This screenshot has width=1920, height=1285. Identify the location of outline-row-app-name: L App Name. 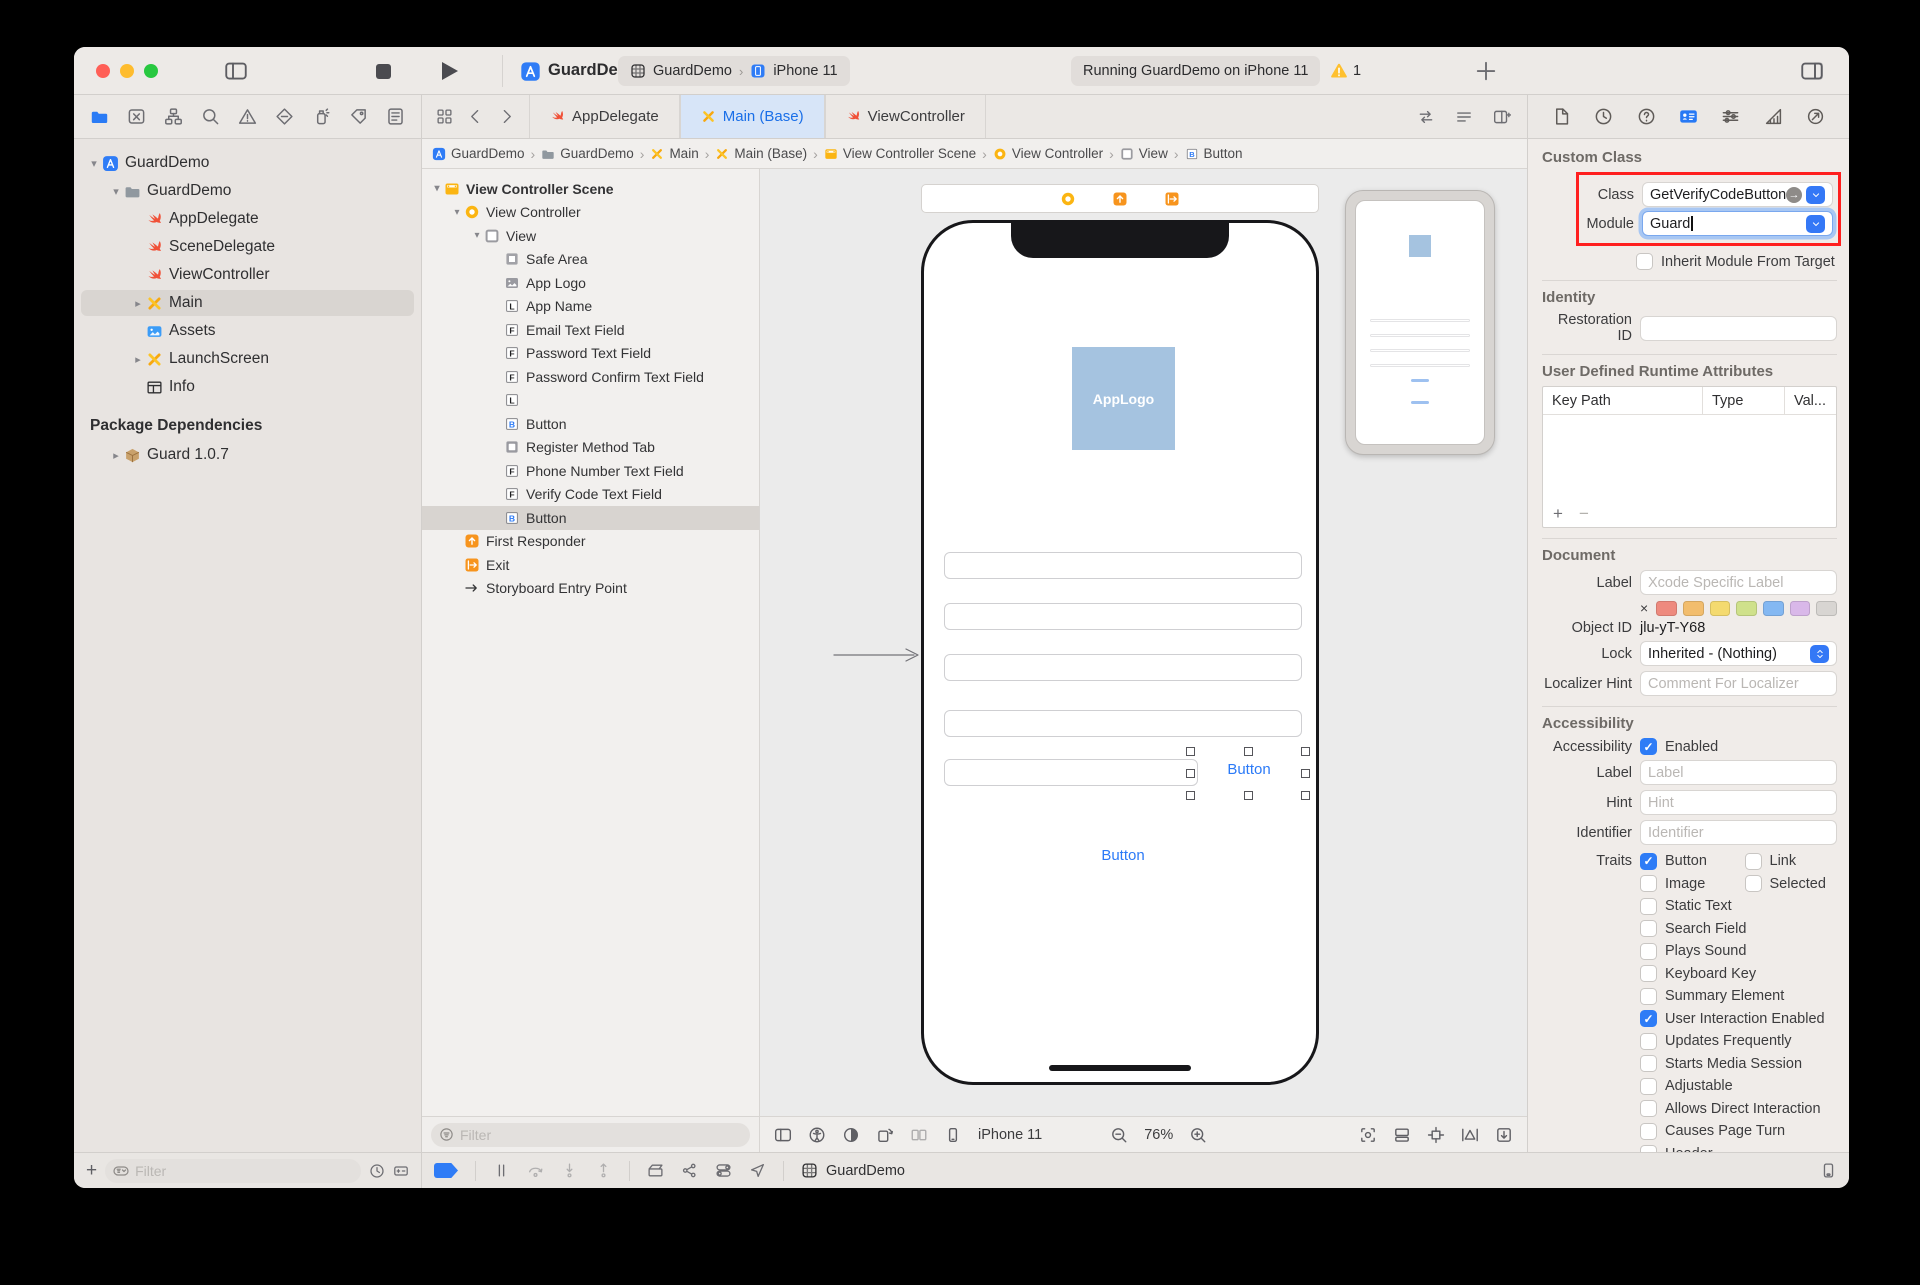
(590, 307).